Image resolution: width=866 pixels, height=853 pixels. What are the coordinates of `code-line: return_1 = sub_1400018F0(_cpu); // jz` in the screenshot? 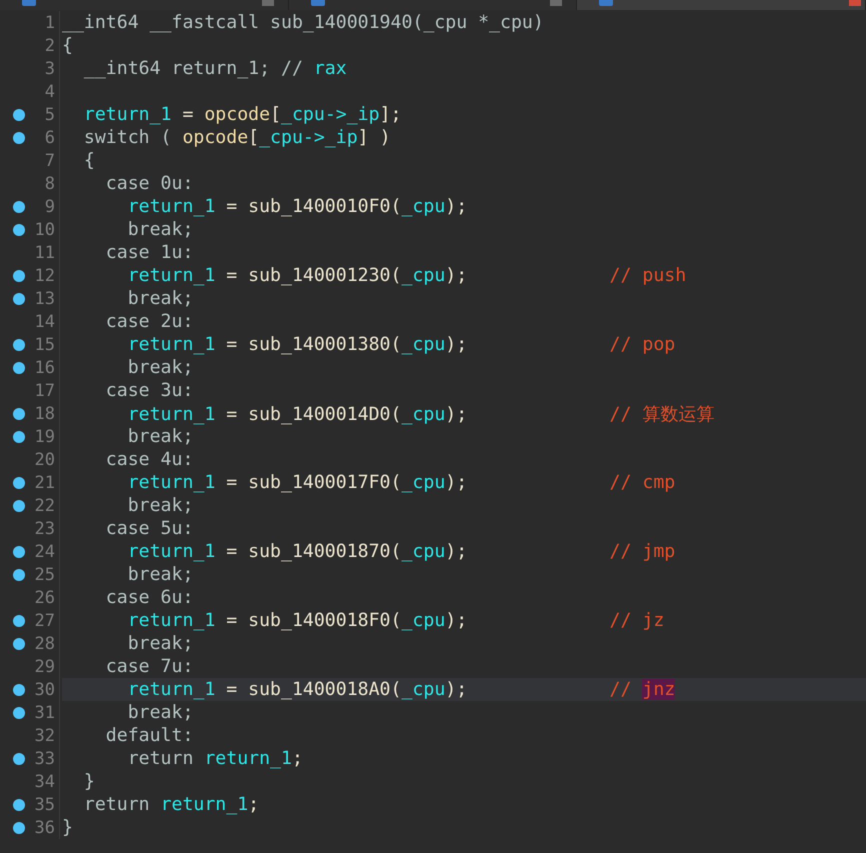 It's located at (395, 620).